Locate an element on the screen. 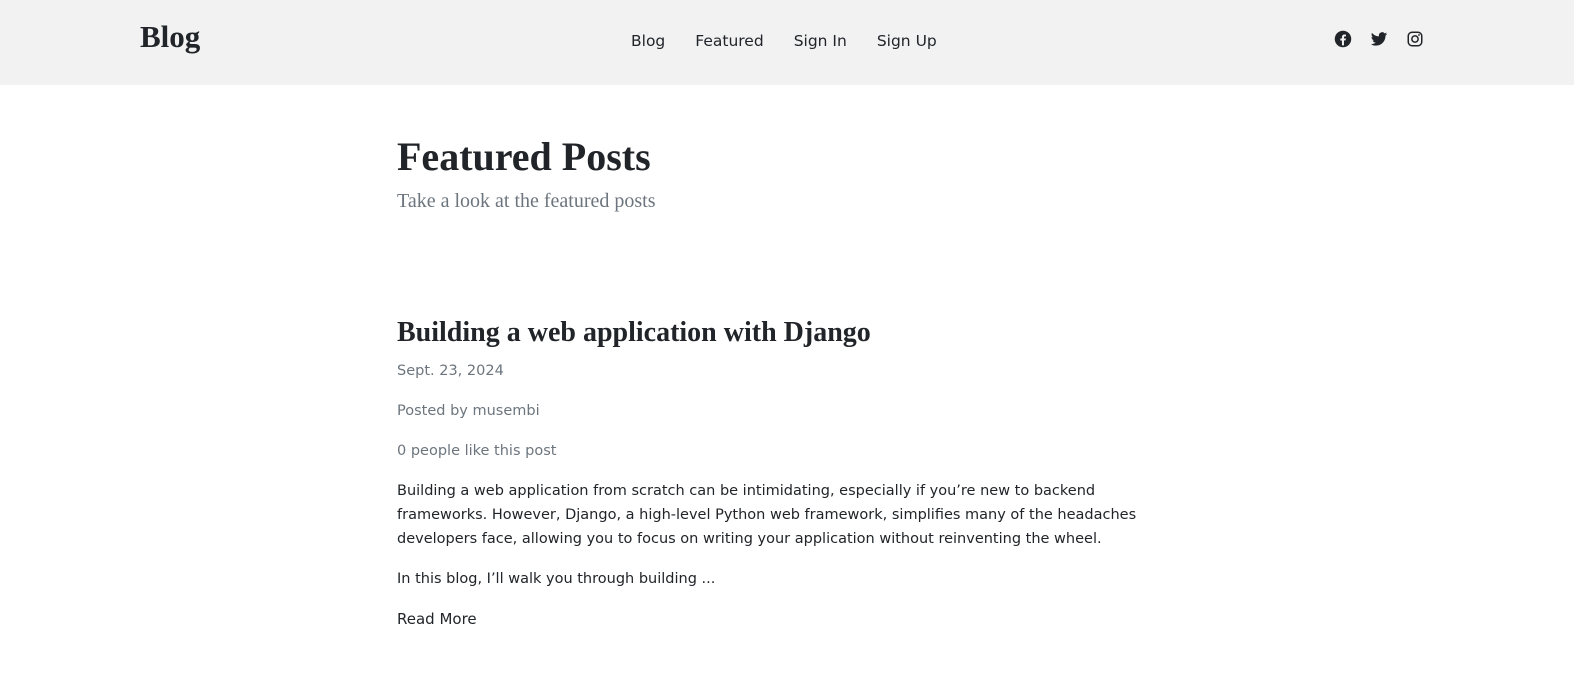  nav-featured-link: Featured is located at coordinates (729, 41).